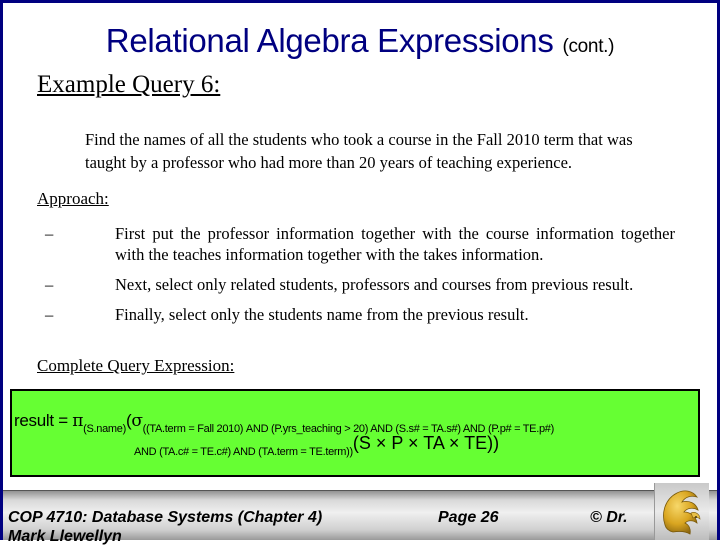 The width and height of the screenshot is (720, 546). What do you see at coordinates (78, 421) in the screenshot?
I see `pi-symbol: π` at bounding box center [78, 421].